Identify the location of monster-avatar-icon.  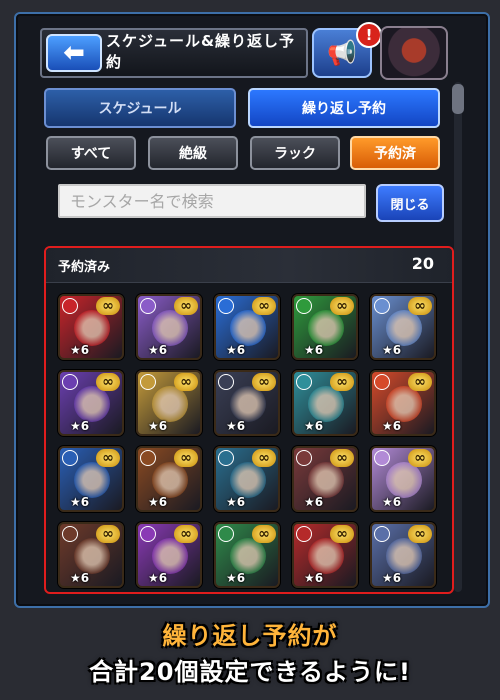
(414, 53).